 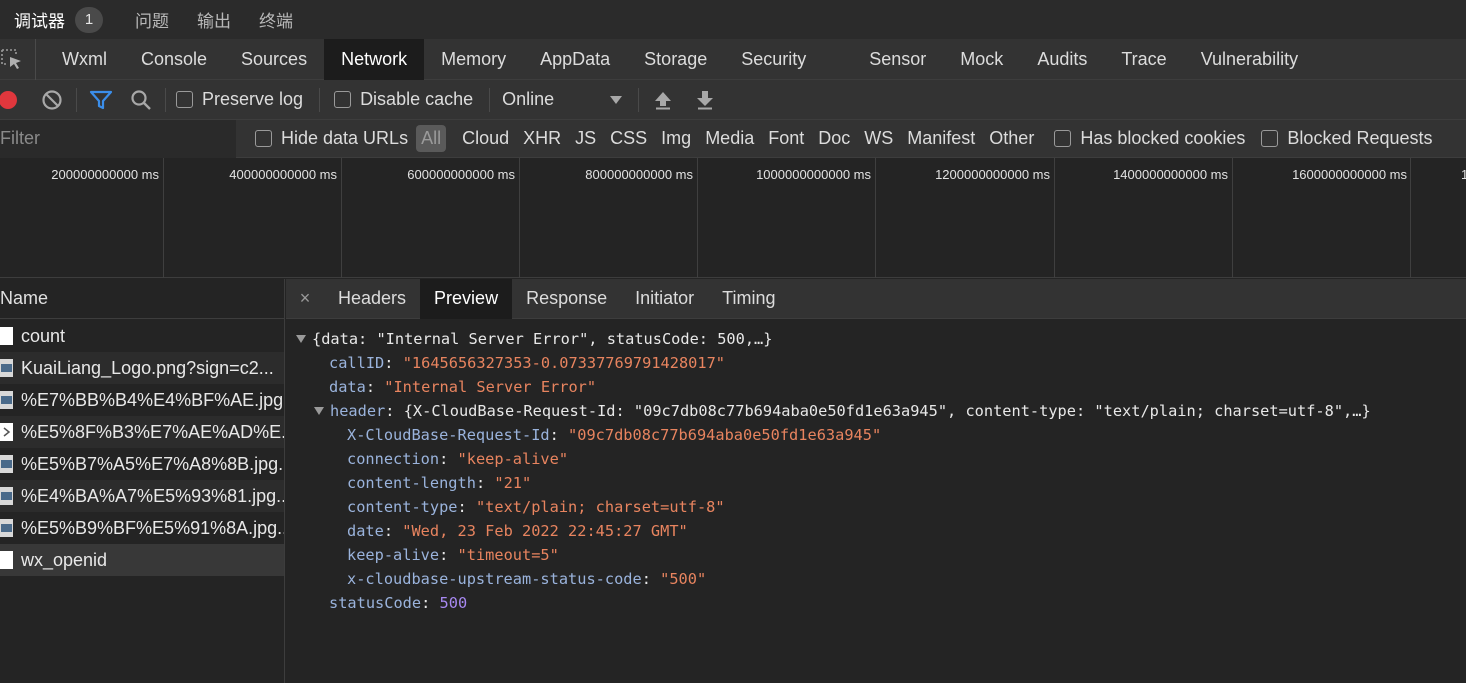 What do you see at coordinates (24, 298) in the screenshot?
I see `name-column-label: Name` at bounding box center [24, 298].